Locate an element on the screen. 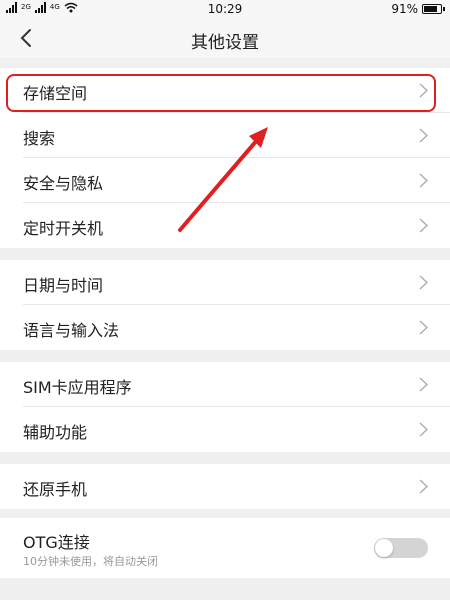 This screenshot has width=450, height=600. row-accessibility: 辅助功能 is located at coordinates (225, 429).